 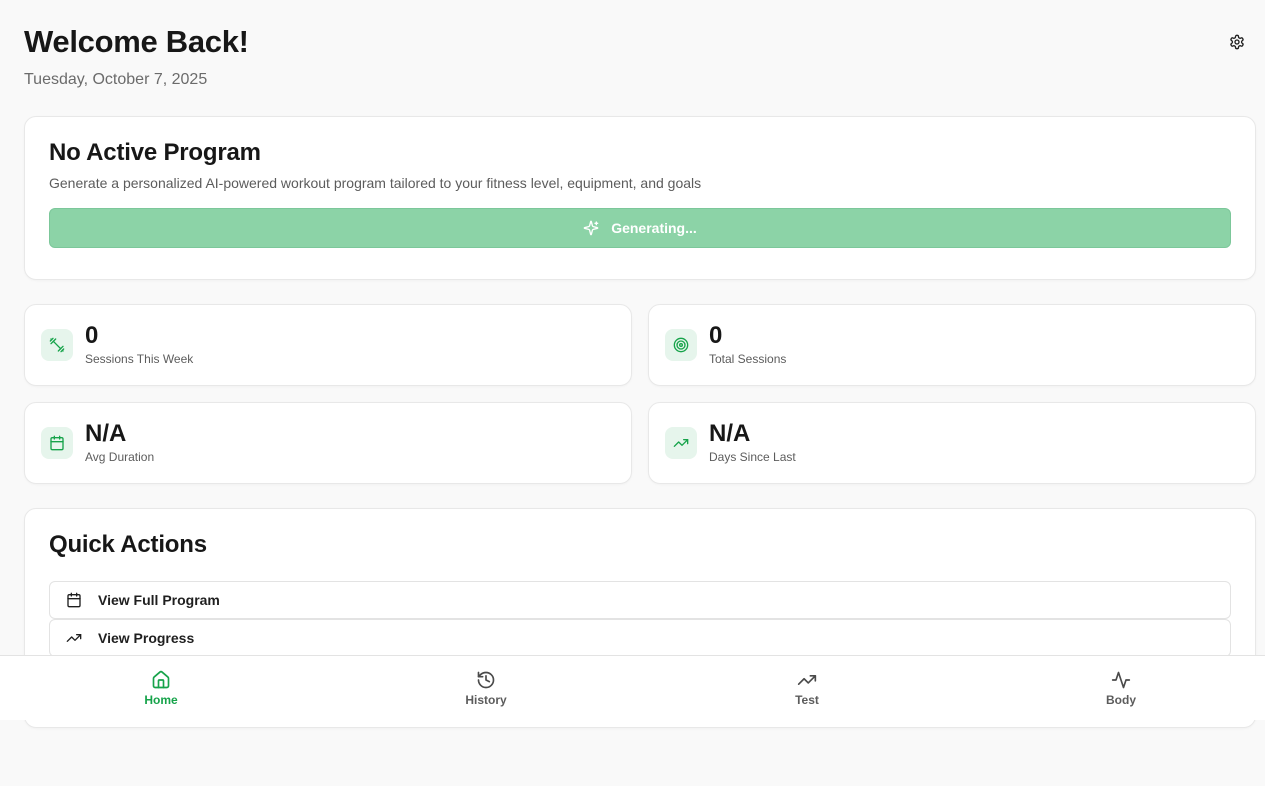 I want to click on dumbbell-icon, so click(x=57, y=345).